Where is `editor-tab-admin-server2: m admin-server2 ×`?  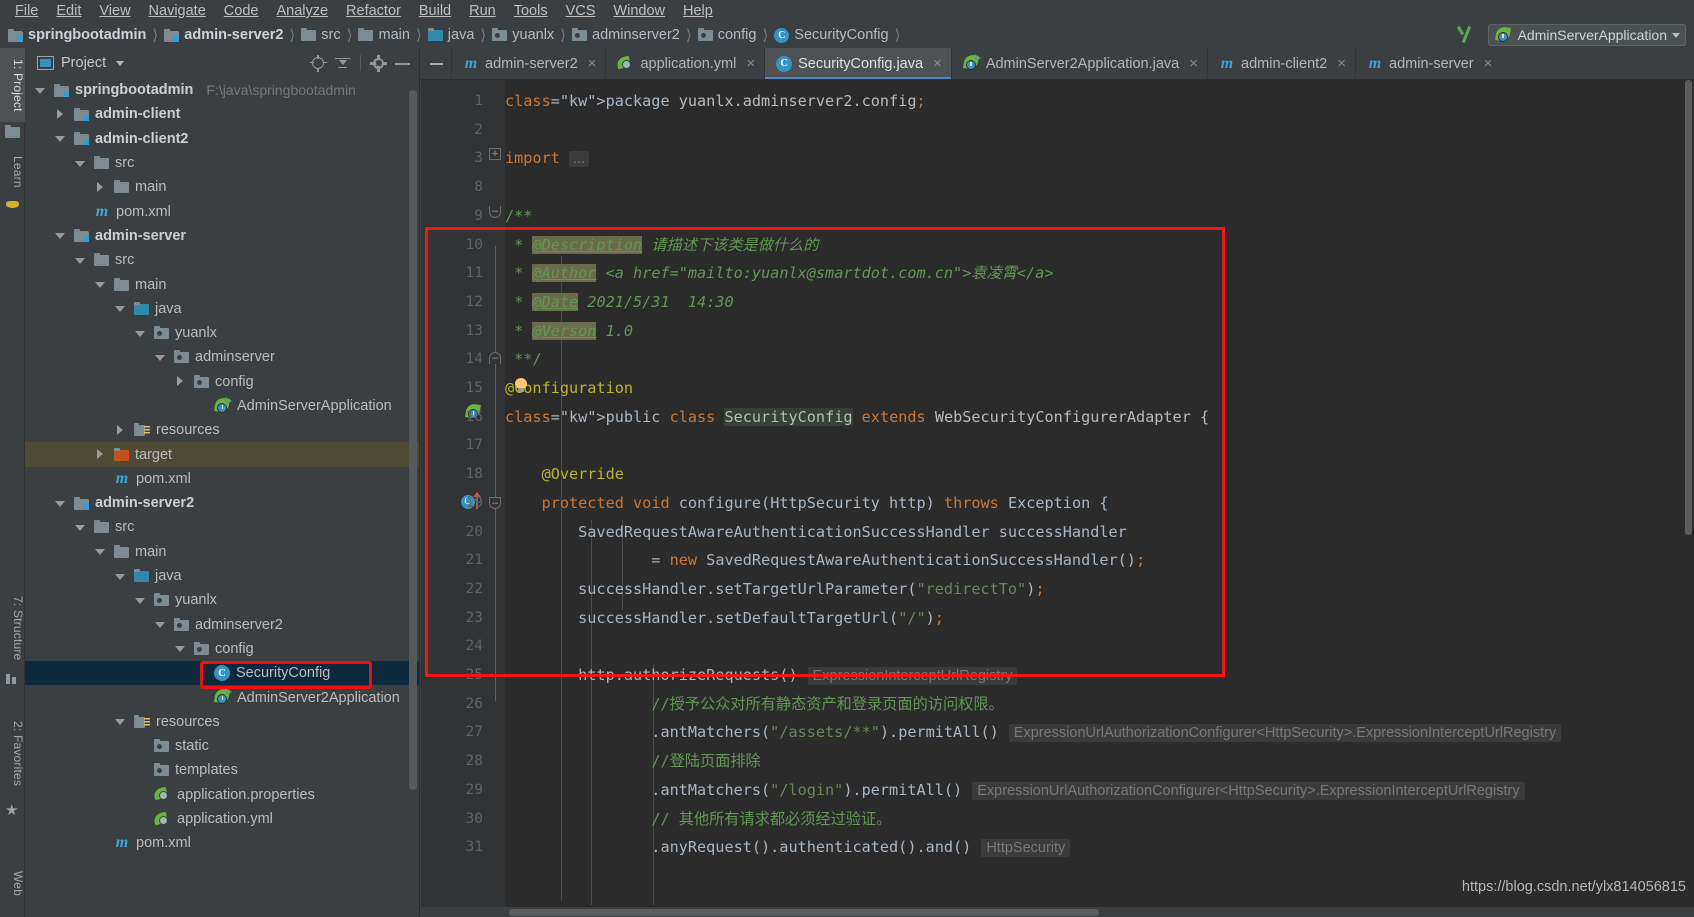
editor-tab-admin-server2: m admin-server2 × is located at coordinates (528, 63).